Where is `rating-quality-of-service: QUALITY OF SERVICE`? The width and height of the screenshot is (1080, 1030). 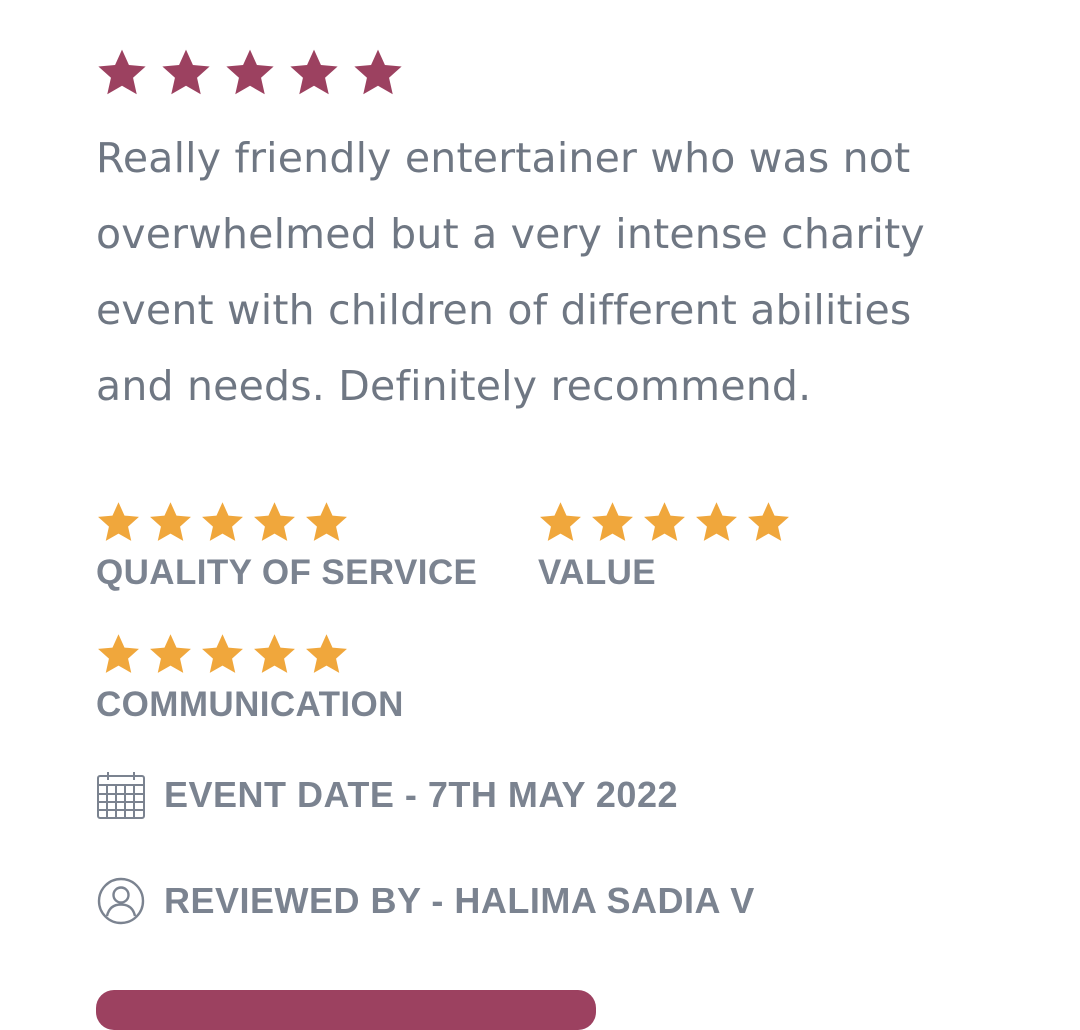
rating-quality-of-service: QUALITY OF SERVICE is located at coordinates (286, 546).